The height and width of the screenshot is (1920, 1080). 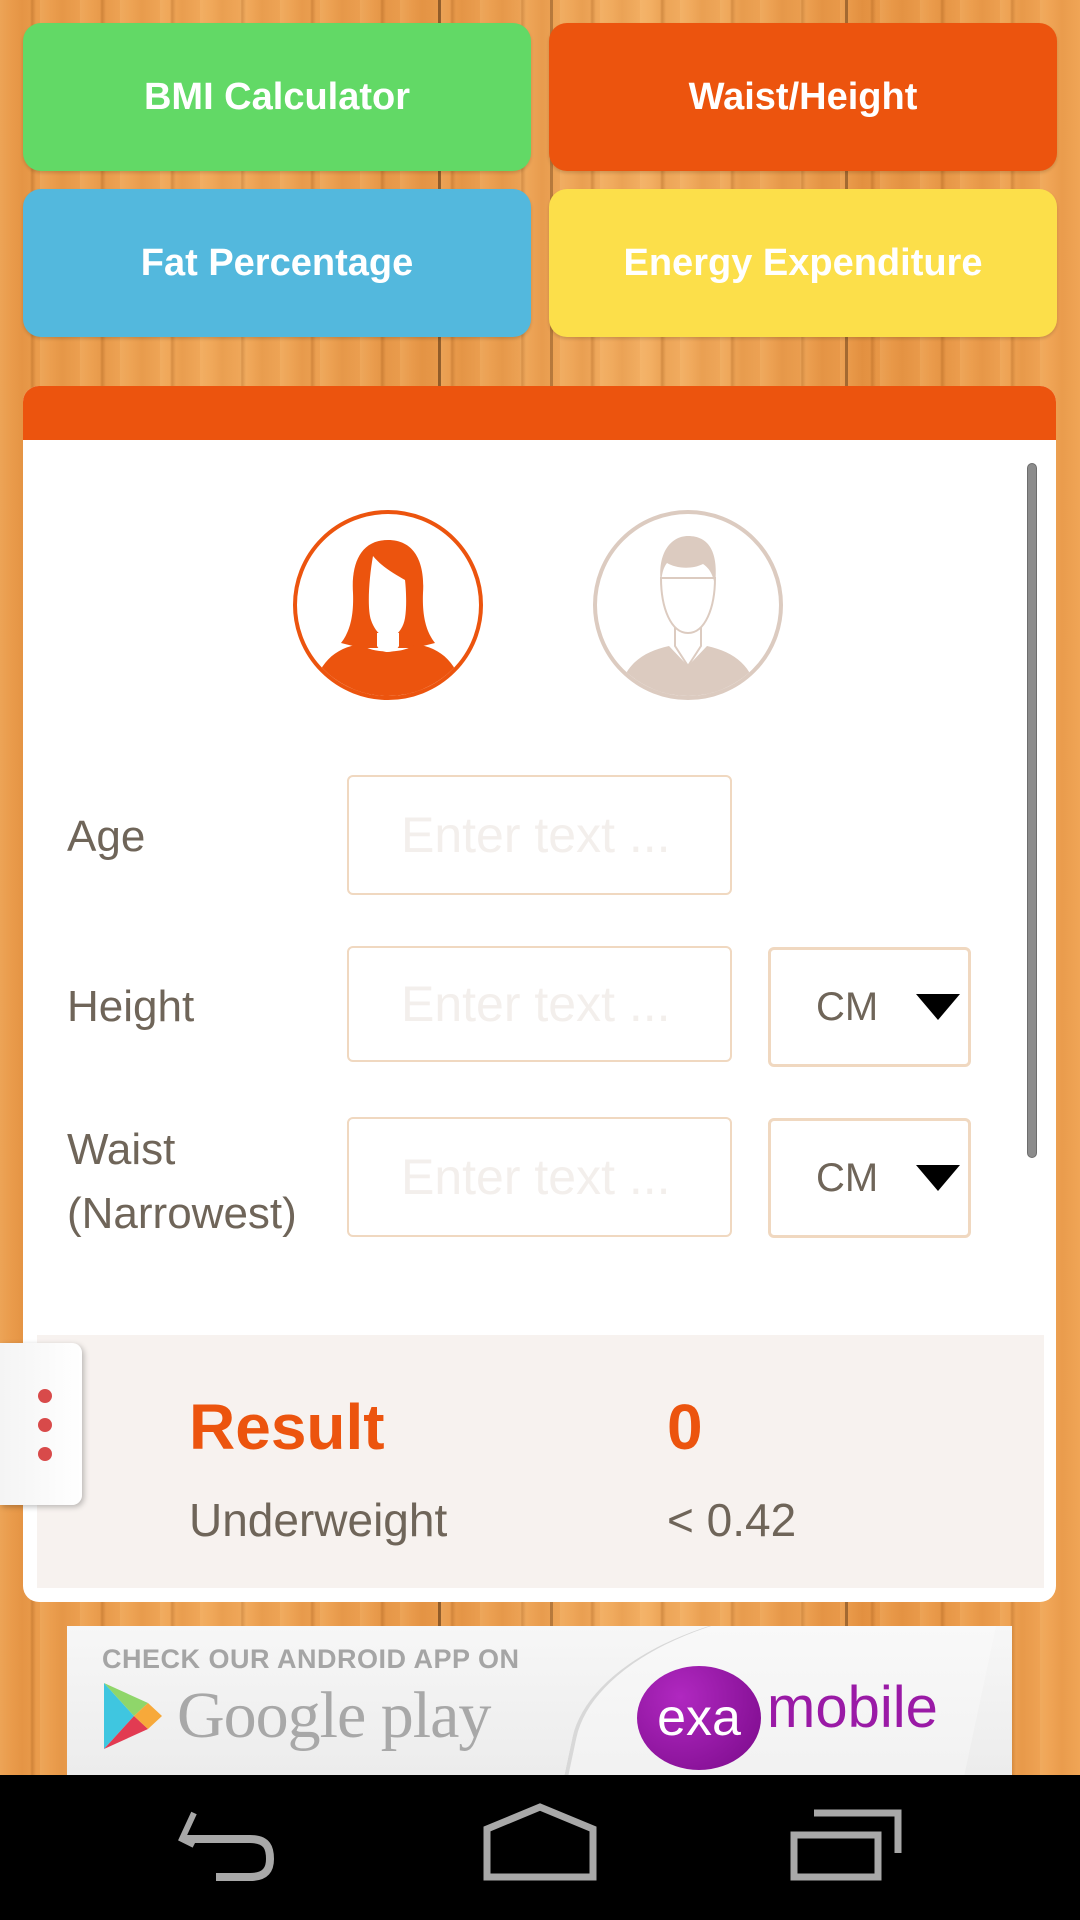 I want to click on male-icon, so click(x=688, y=605).